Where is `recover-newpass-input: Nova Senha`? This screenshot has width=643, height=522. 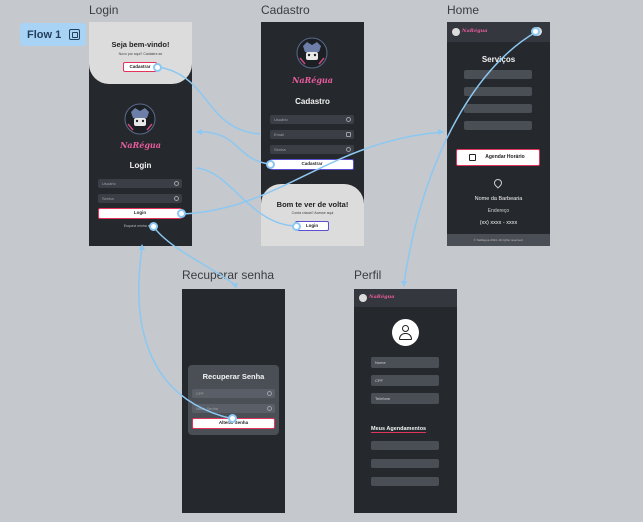 recover-newpass-input: Nova Senha is located at coordinates (233, 408).